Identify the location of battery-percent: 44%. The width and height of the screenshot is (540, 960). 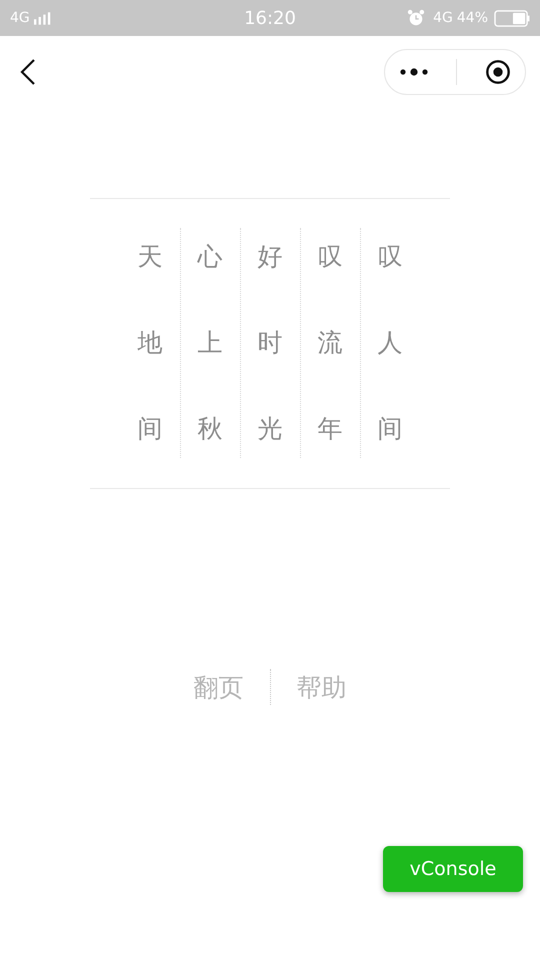
(472, 18).